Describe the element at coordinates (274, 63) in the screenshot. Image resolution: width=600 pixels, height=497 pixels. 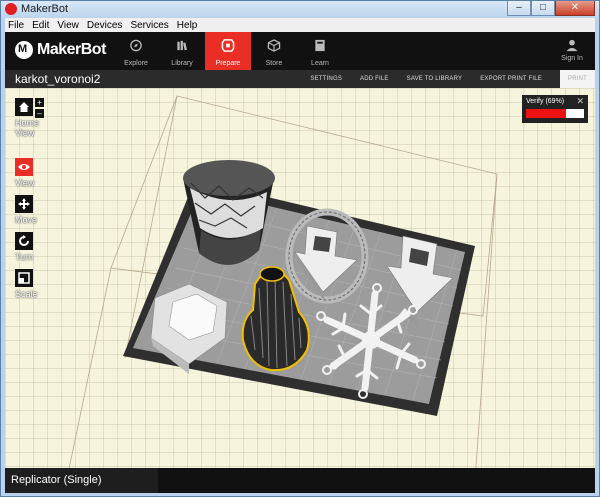
I see `tab-label: Store` at that location.